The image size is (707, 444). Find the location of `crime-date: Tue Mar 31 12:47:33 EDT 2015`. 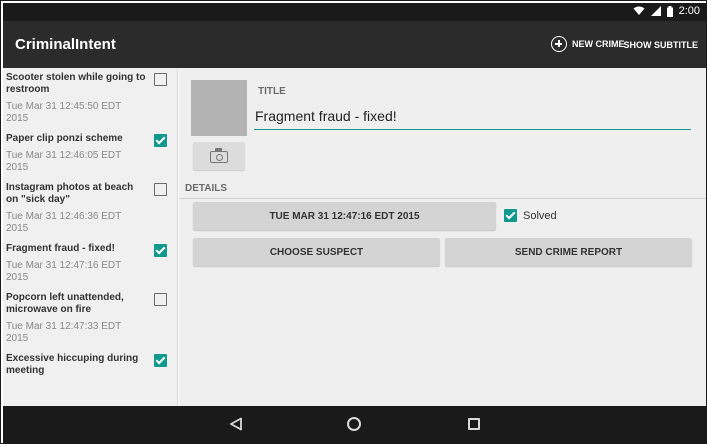

crime-date: Tue Mar 31 12:47:33 EDT 2015 is located at coordinates (64, 332).